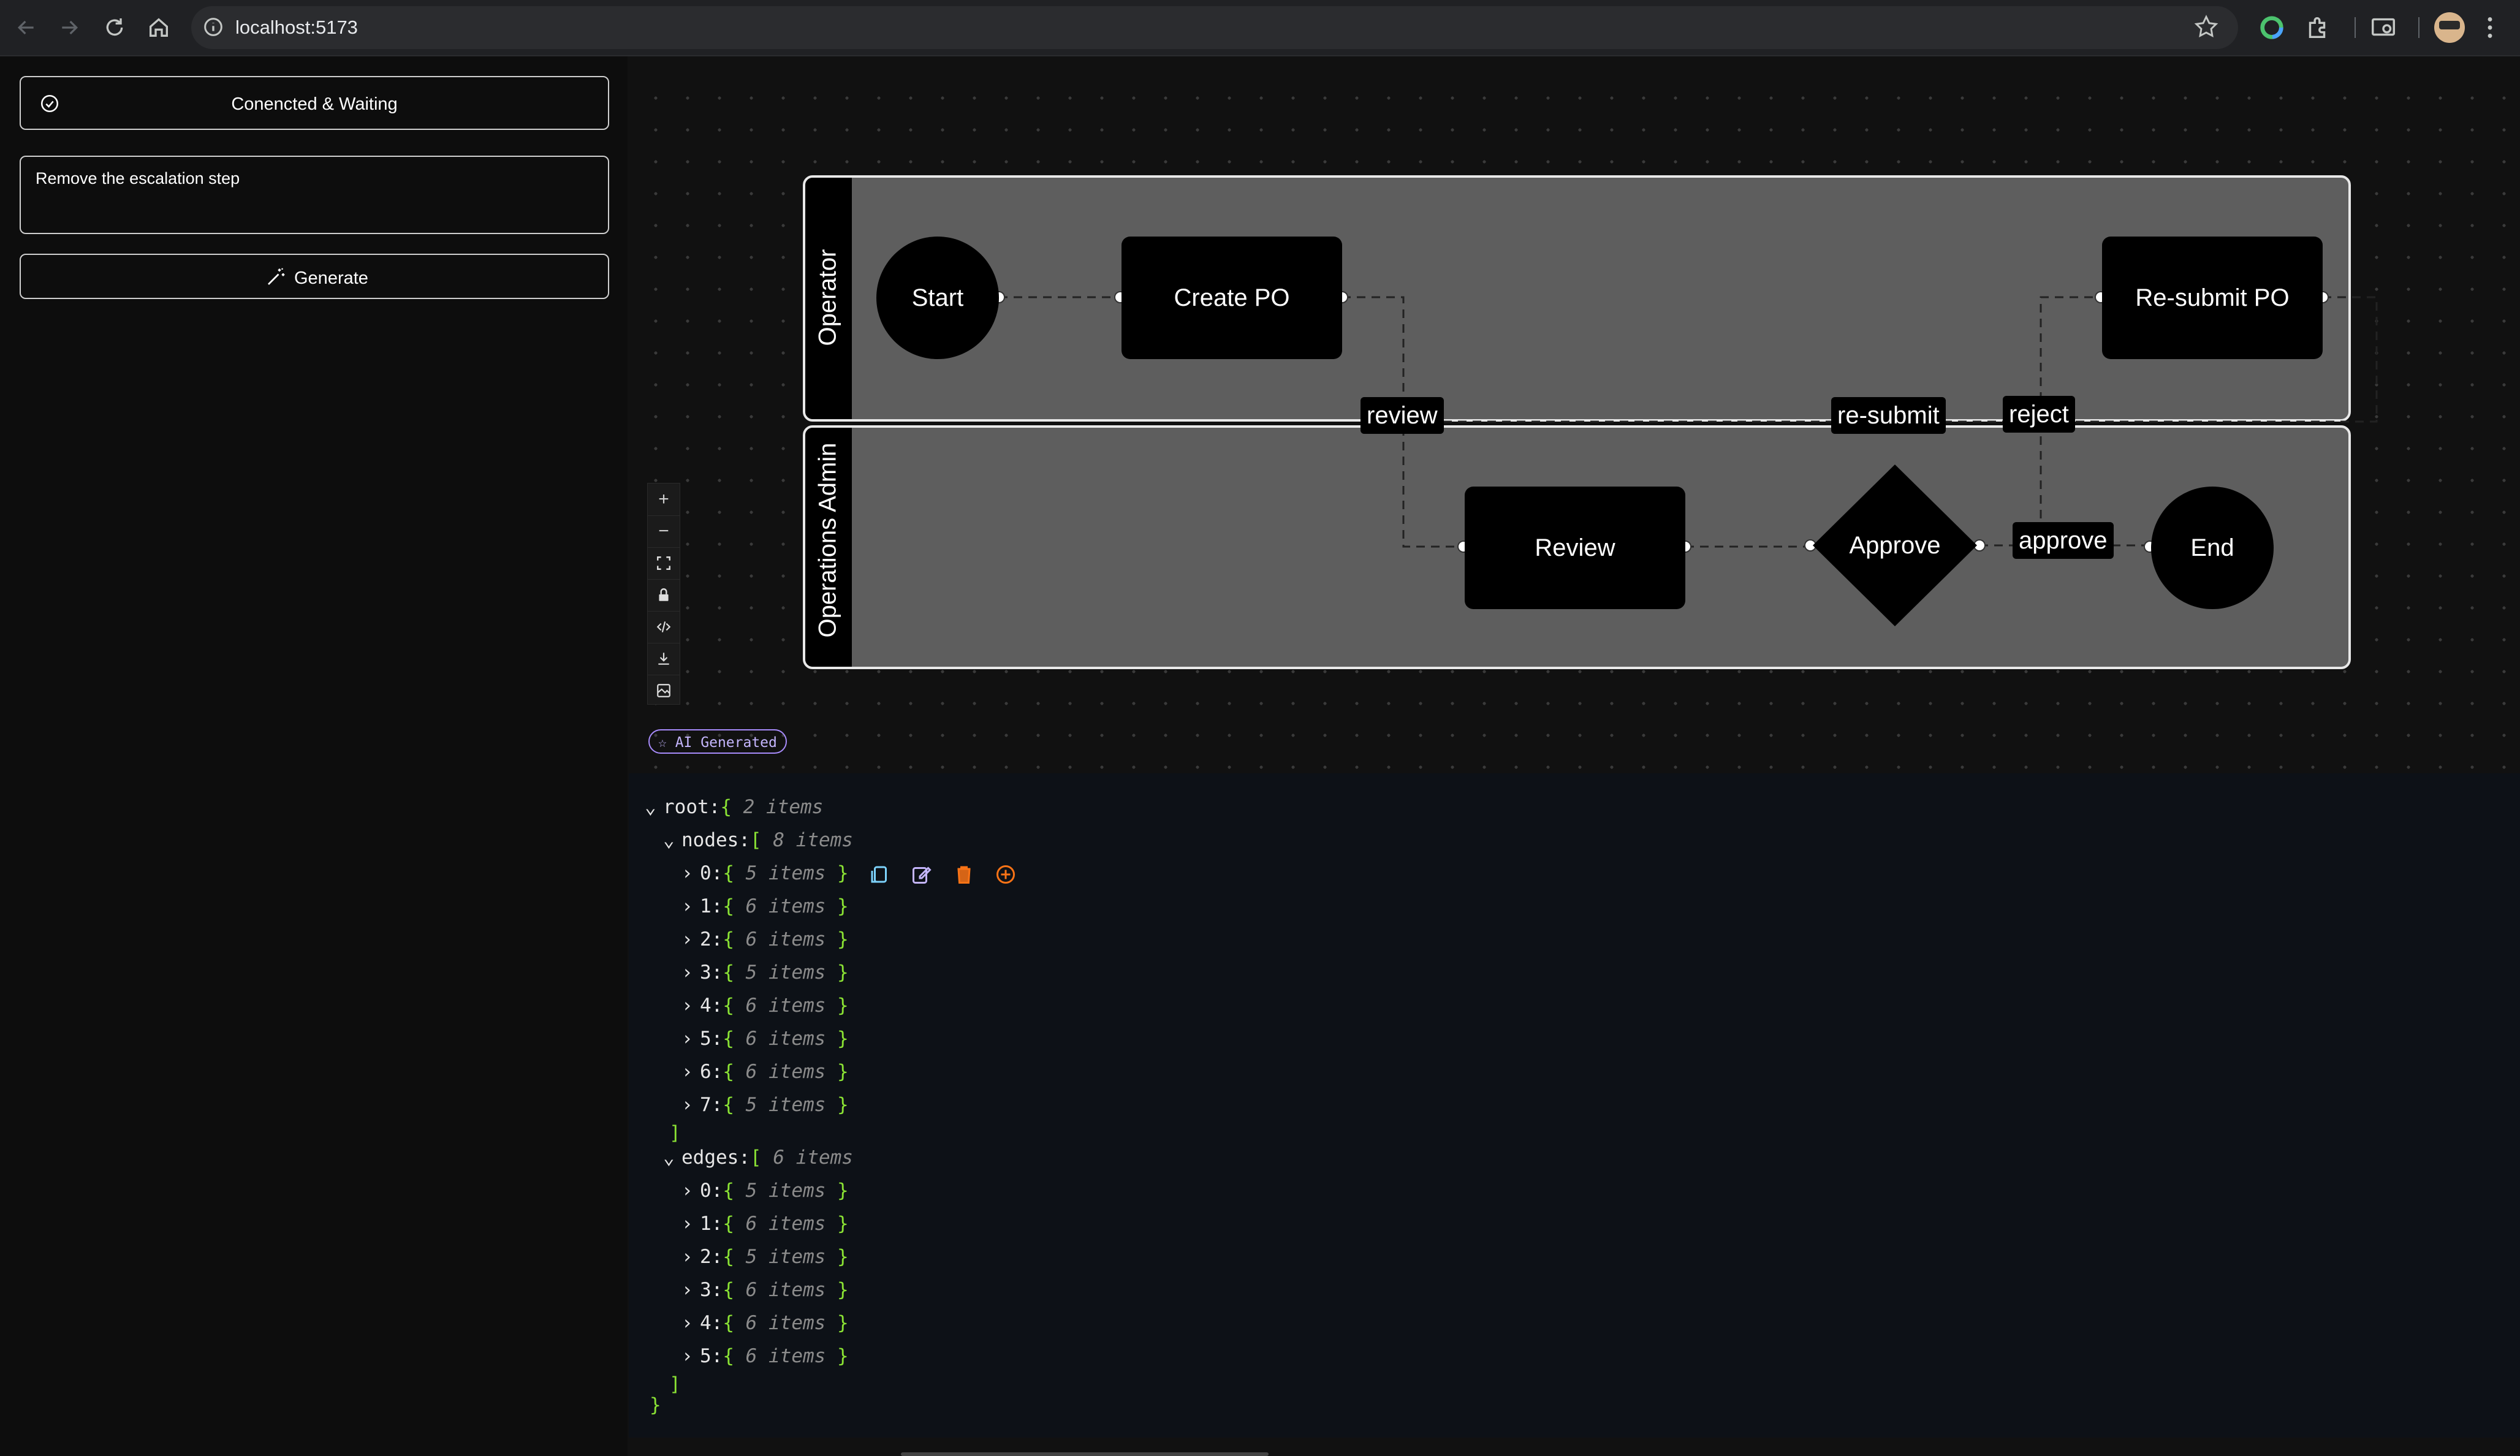 This screenshot has width=2520, height=1456. Describe the element at coordinates (214, 27) in the screenshot. I see `site-info-icon` at that location.